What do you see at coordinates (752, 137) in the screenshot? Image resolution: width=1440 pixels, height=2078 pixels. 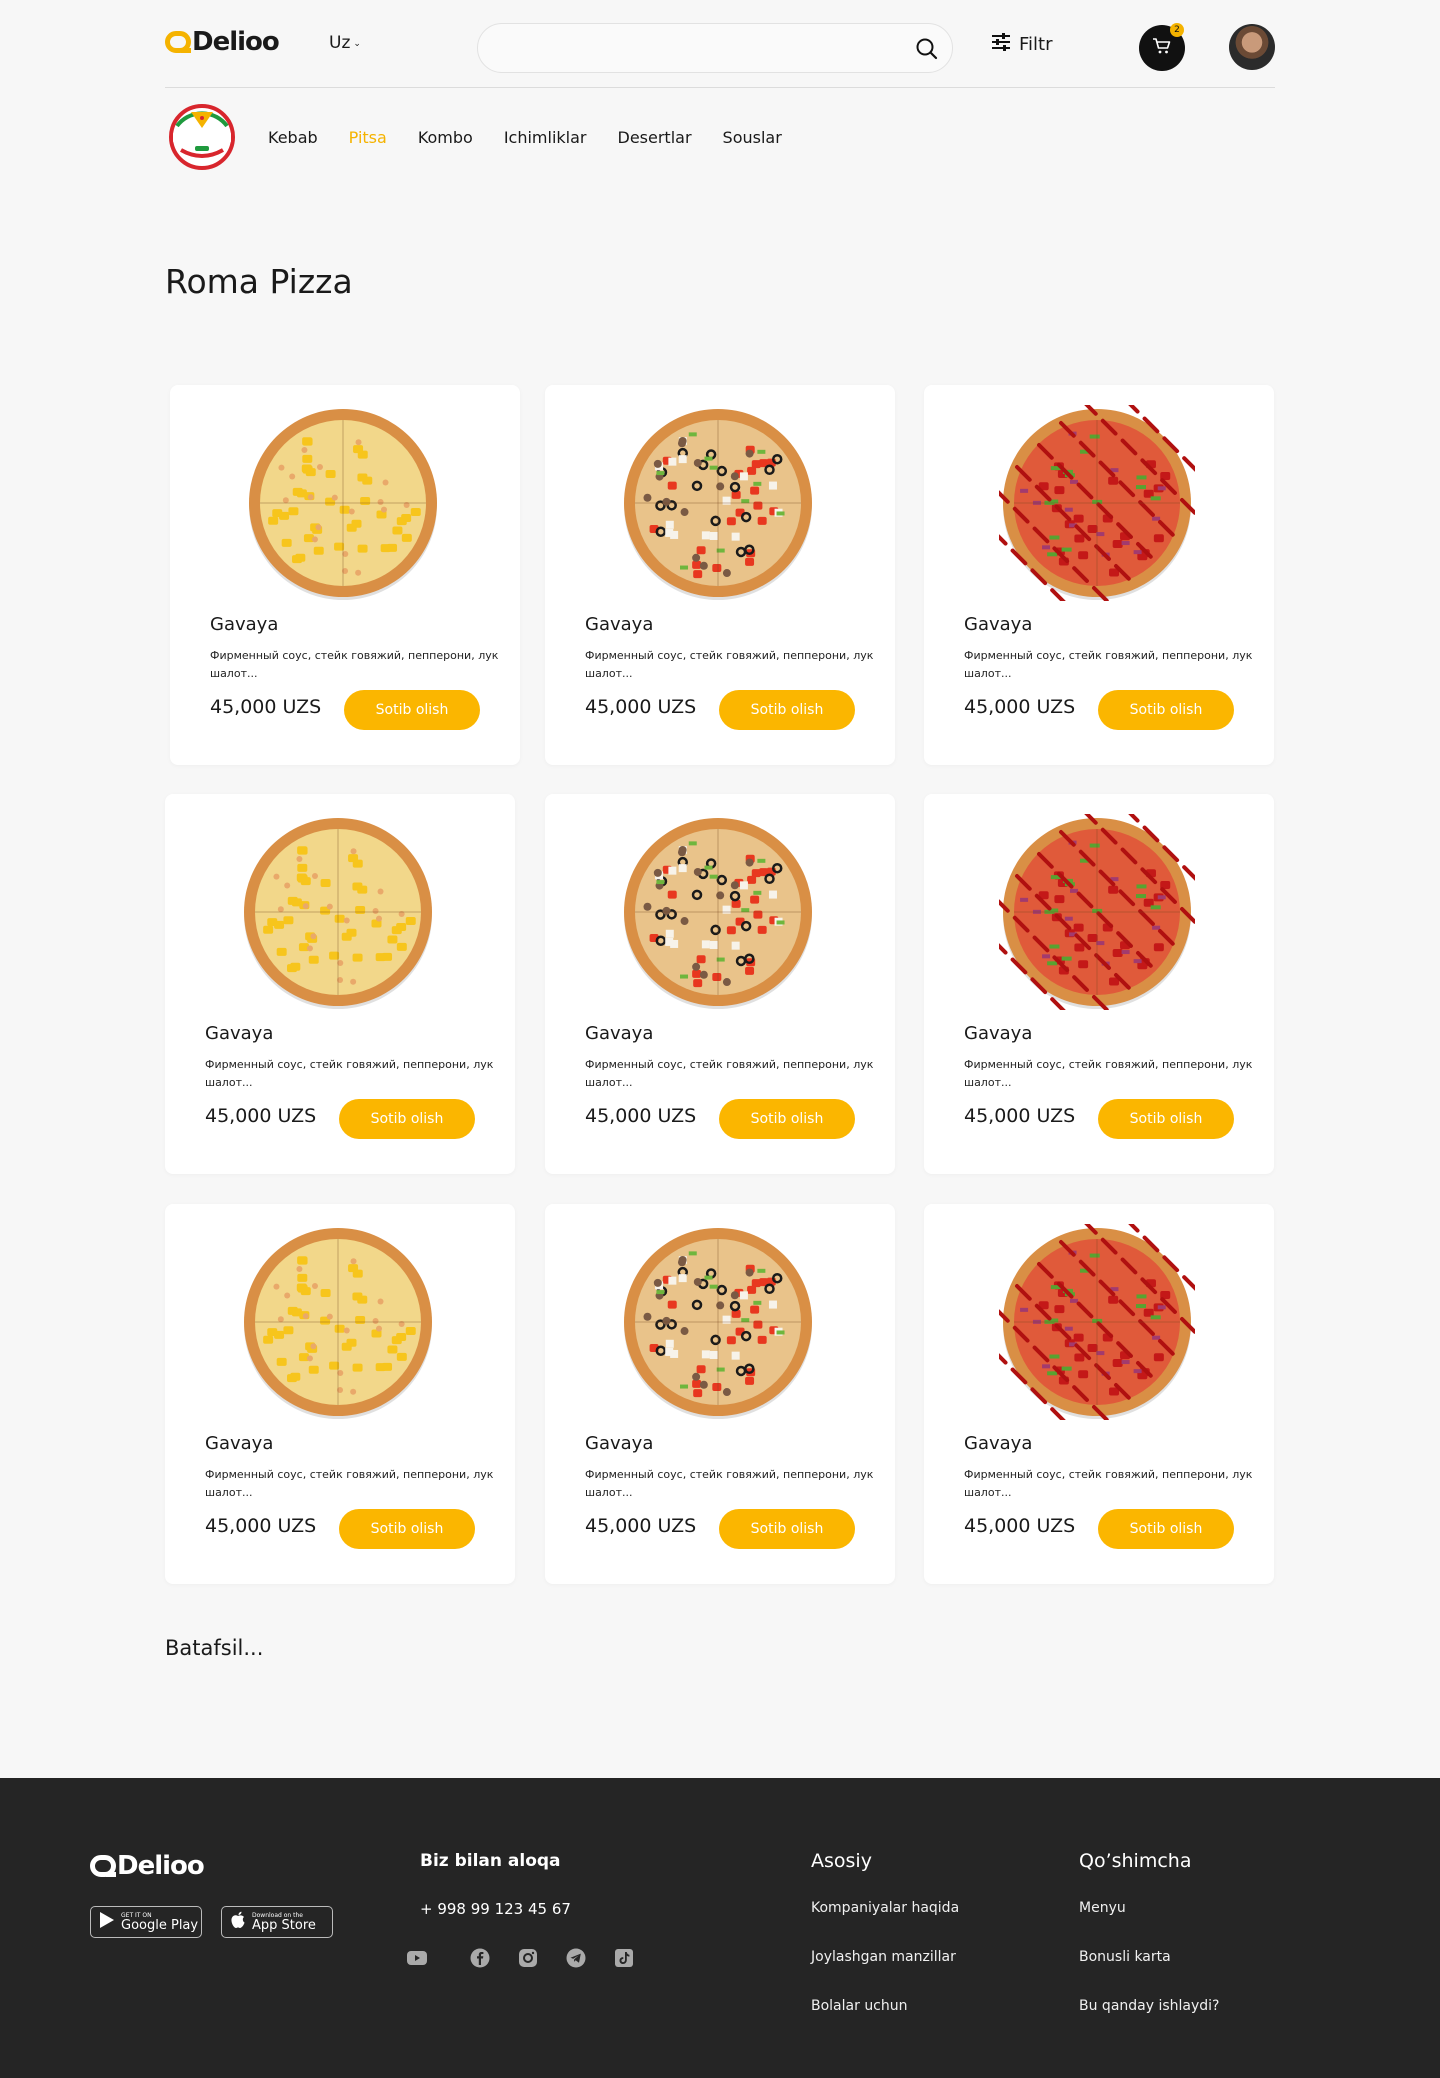 I see `category-tab-souslar: Souslar` at bounding box center [752, 137].